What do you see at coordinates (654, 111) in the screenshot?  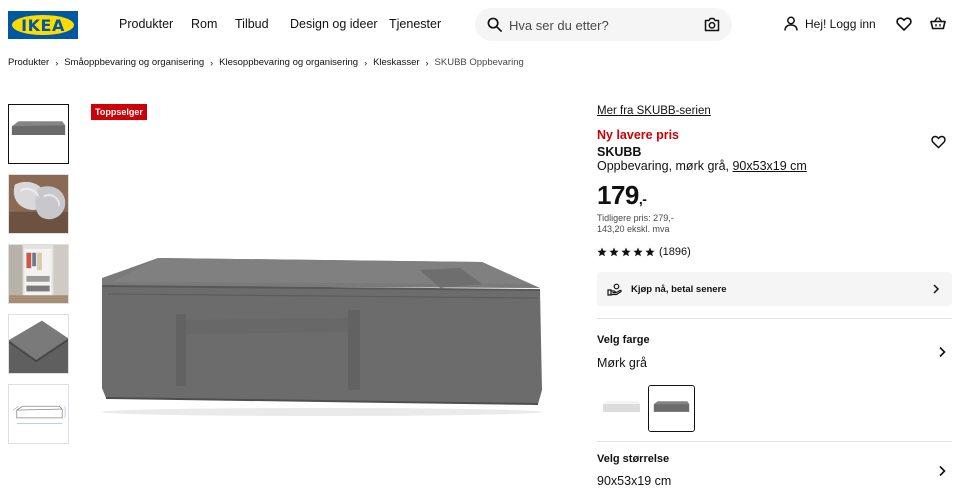 I see `series-link: Mer fra SKUBB-serien` at bounding box center [654, 111].